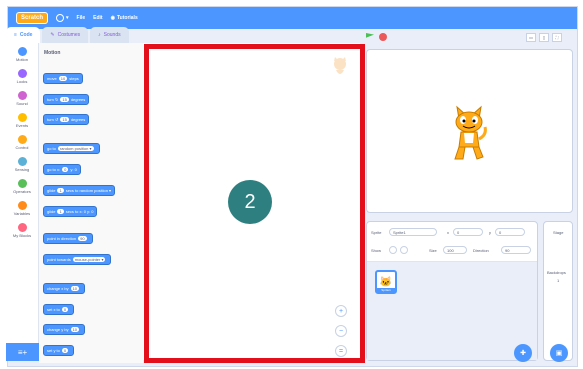 This screenshot has height=369, width=583. Describe the element at coordinates (500, 232) in the screenshot. I see `y-value: 0` at that location.